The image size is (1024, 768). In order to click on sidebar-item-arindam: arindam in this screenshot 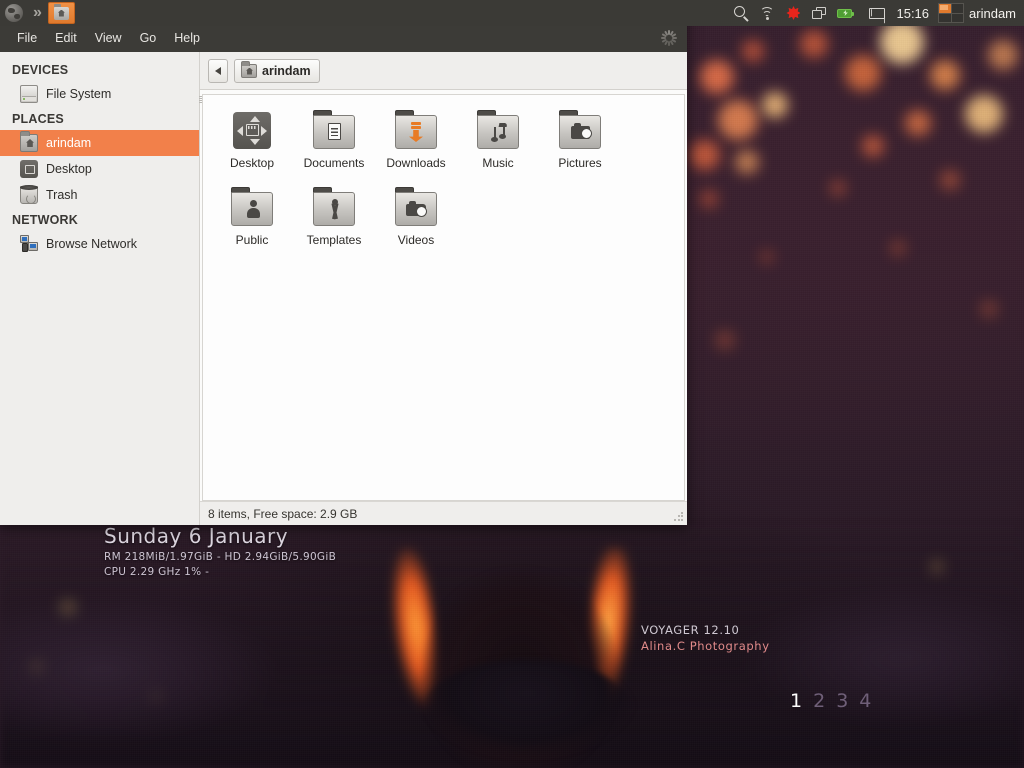, I will do `click(99, 143)`.